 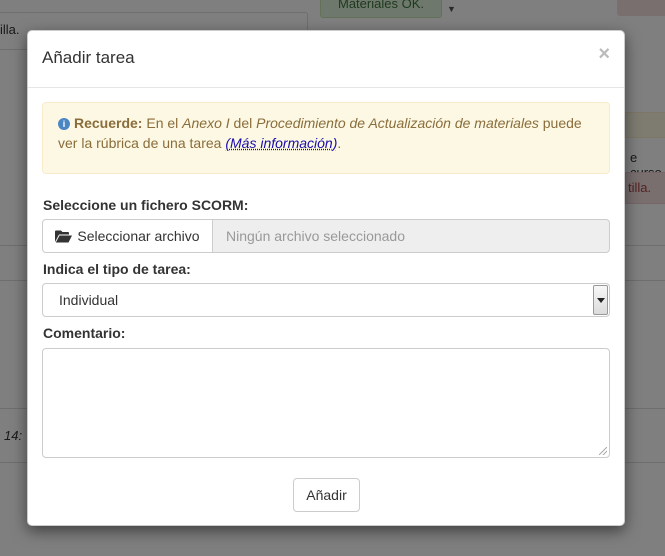 I want to click on alert-text: ., so click(x=339, y=143).